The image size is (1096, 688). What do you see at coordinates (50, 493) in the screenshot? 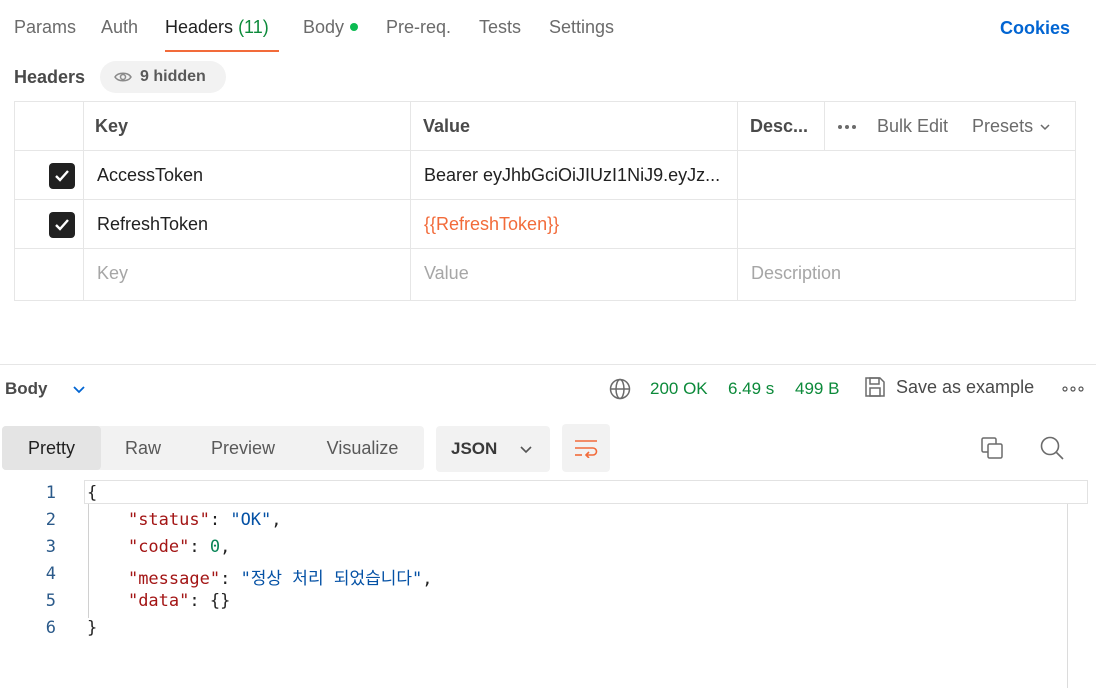
I see `line-number: 1` at bounding box center [50, 493].